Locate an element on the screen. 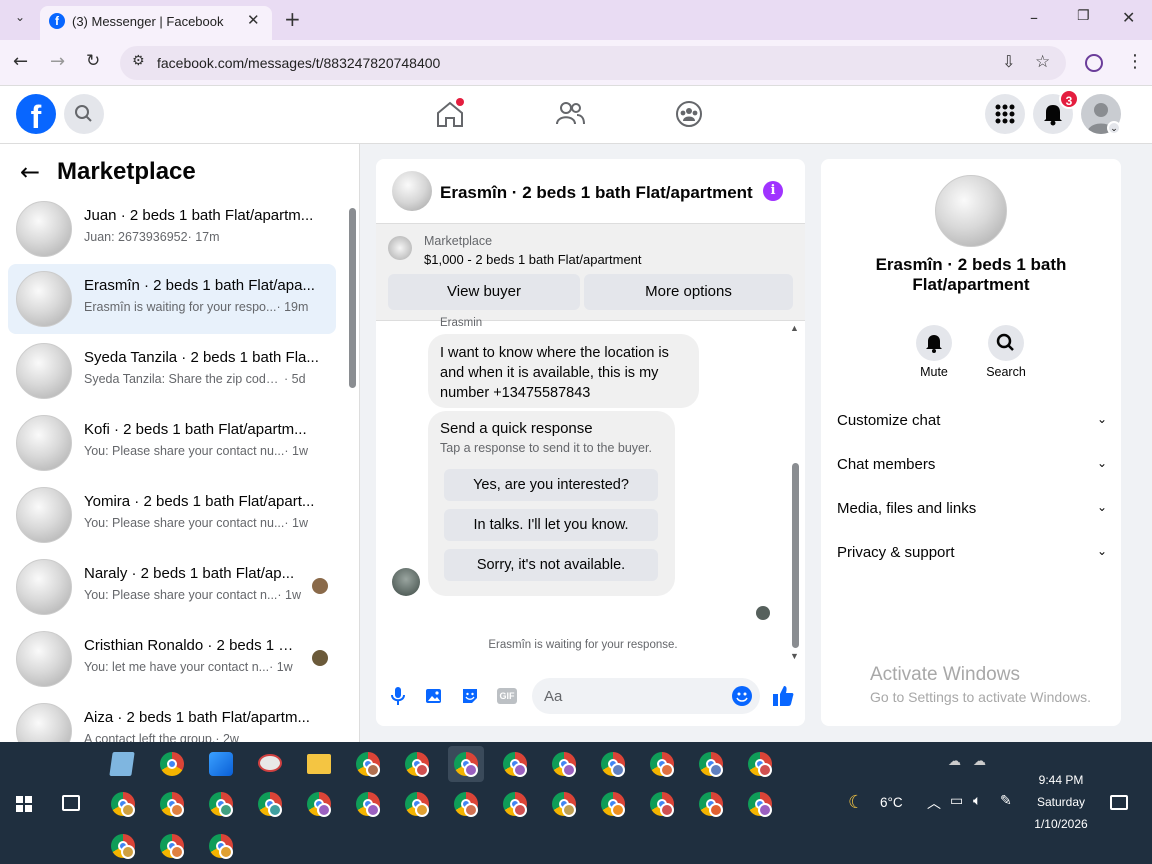 This screenshot has width=1152, height=864. customize-chat-section: Customize chat ⌄ is located at coordinates (972, 420).